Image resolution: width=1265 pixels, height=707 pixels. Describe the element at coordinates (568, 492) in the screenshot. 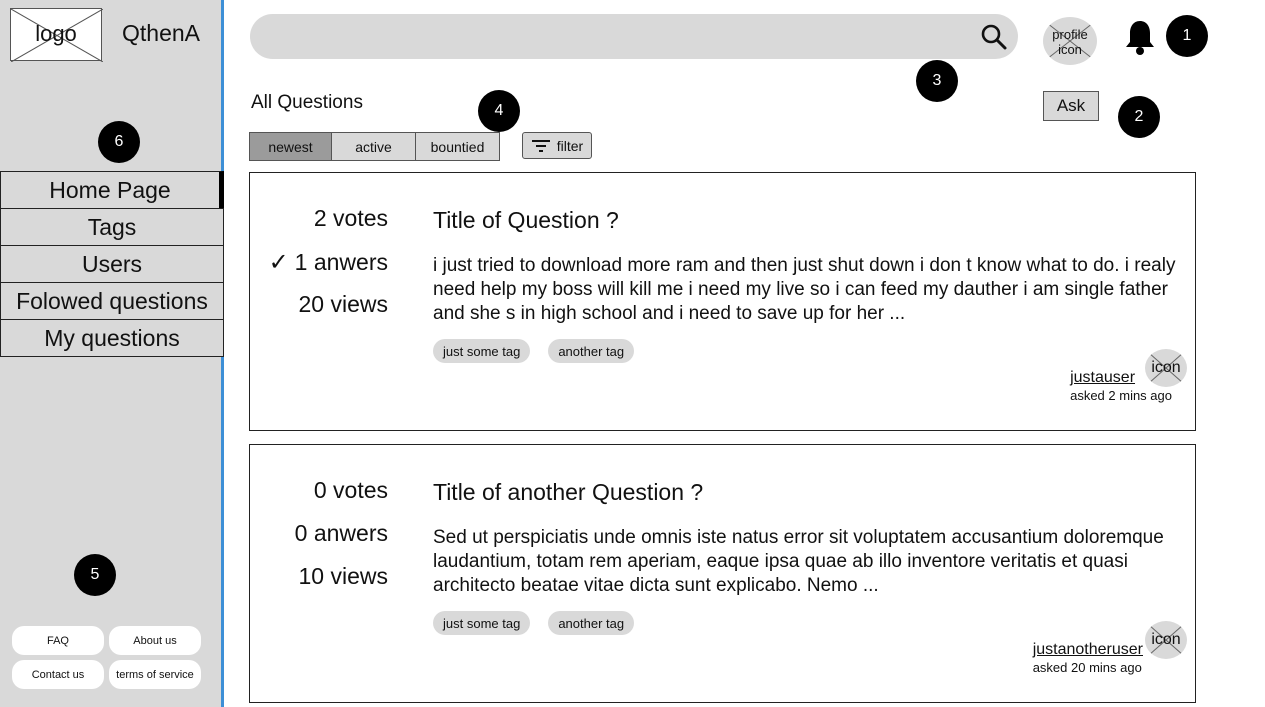

I see `question-title: Title of another Question ?` at that location.